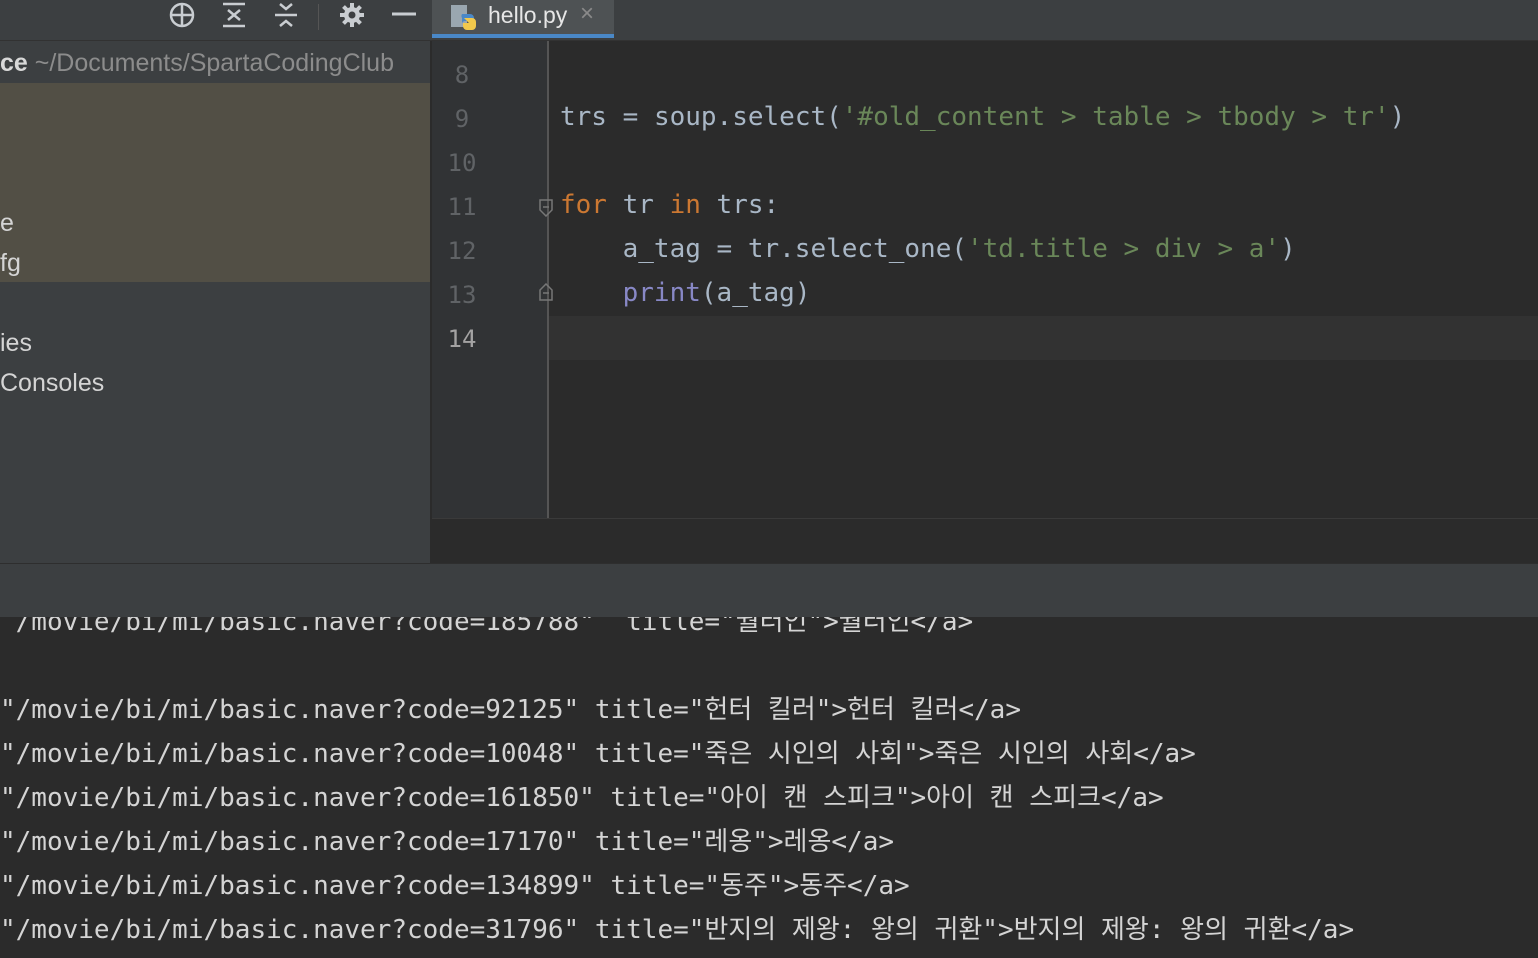 The width and height of the screenshot is (1538, 958). Describe the element at coordinates (14, 63) in the screenshot. I see `project-name: ce` at that location.